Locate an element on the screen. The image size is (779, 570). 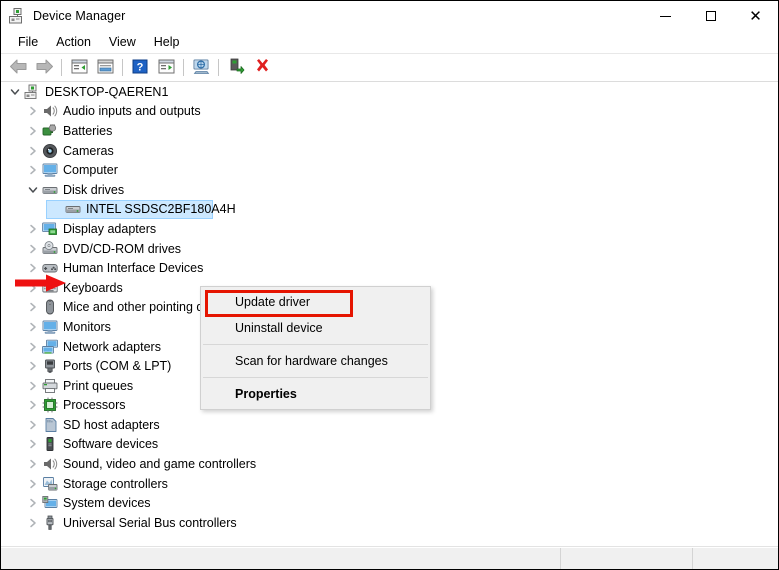
close-icon: ✕ is located at coordinates (755, 15).